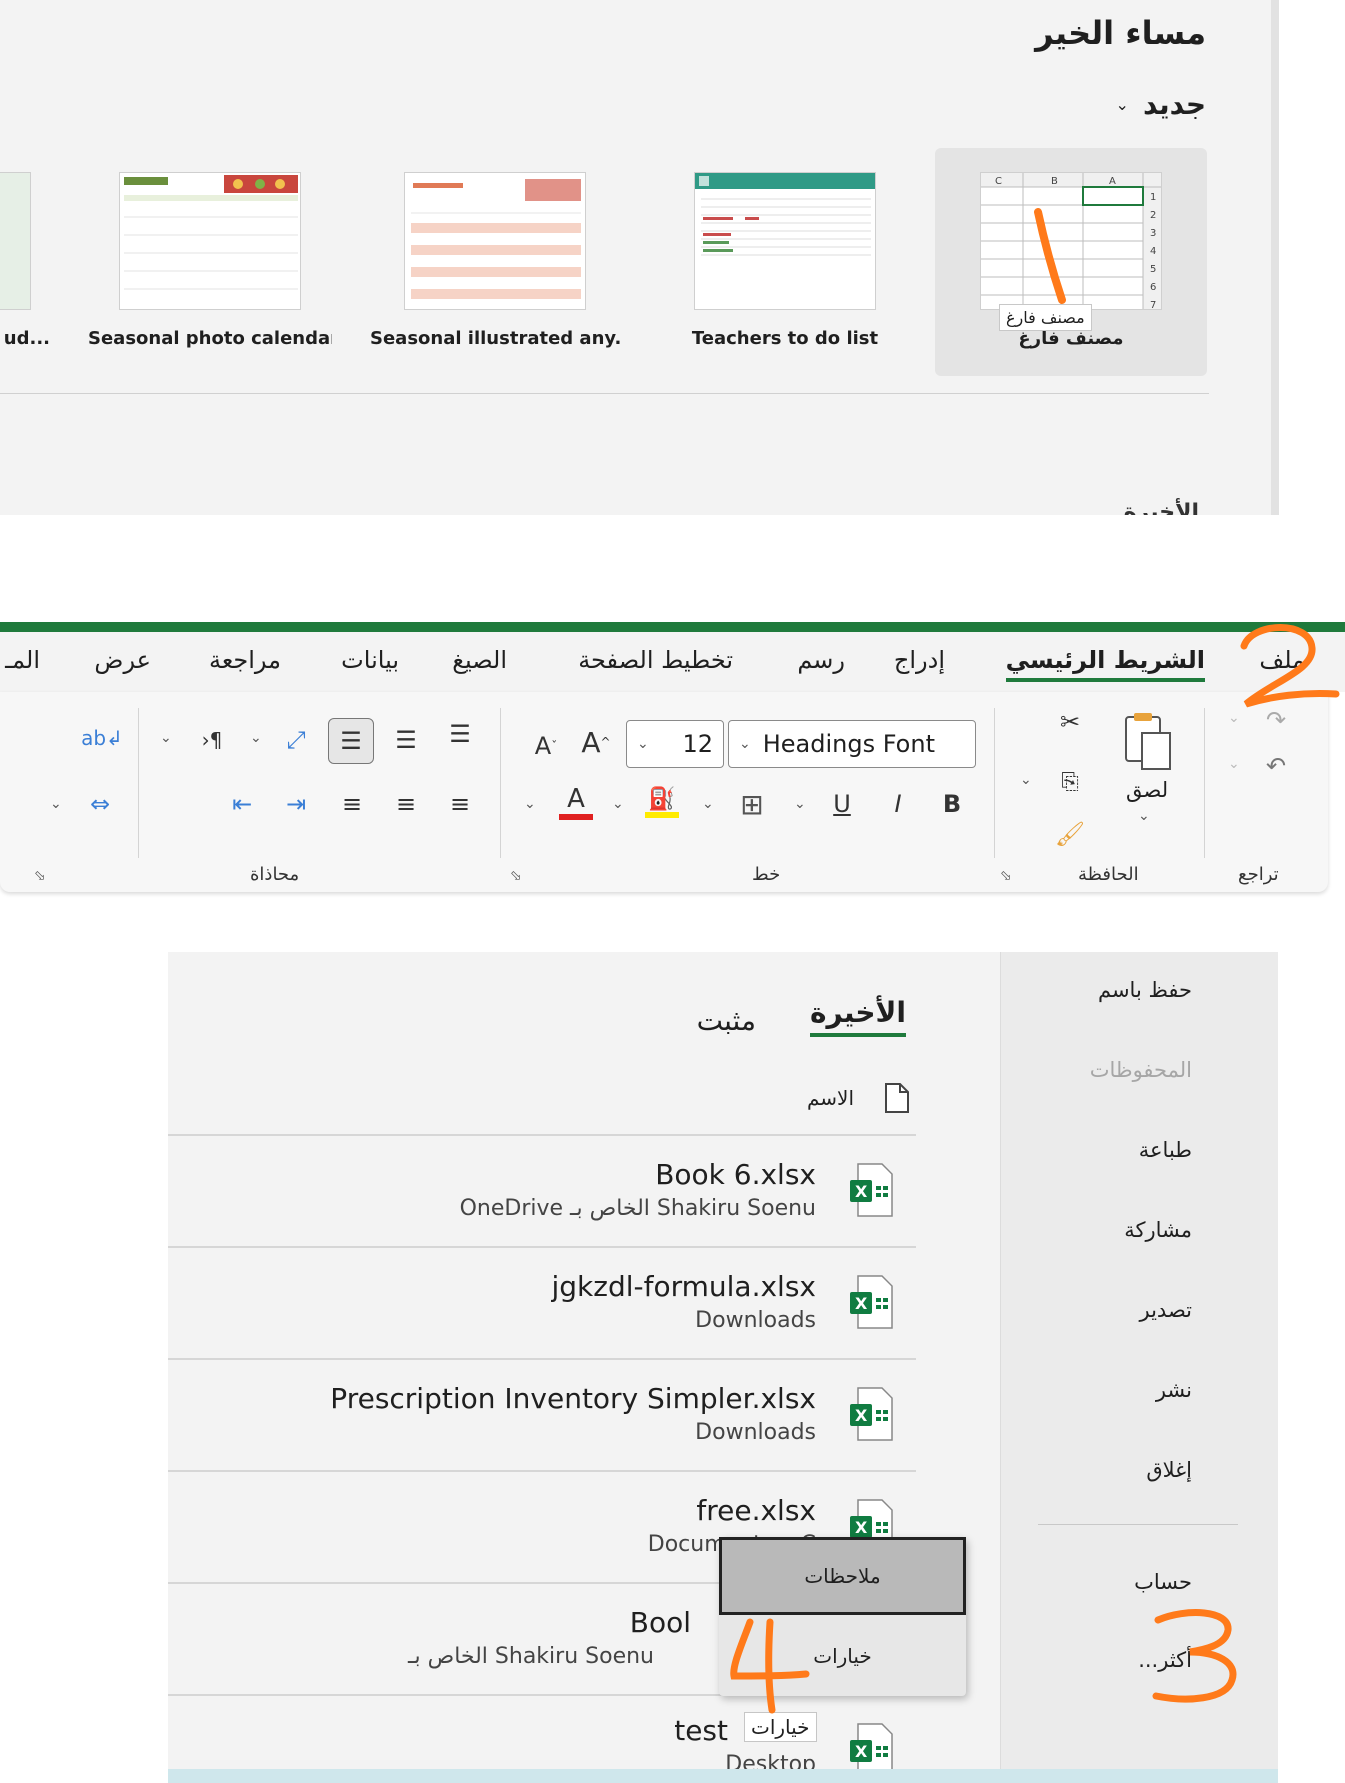 Image resolution: width=1345 pixels, height=1783 pixels. Describe the element at coordinates (675, 744) in the screenshot. I see `font-size-combobox: ⌄ 12` at that location.